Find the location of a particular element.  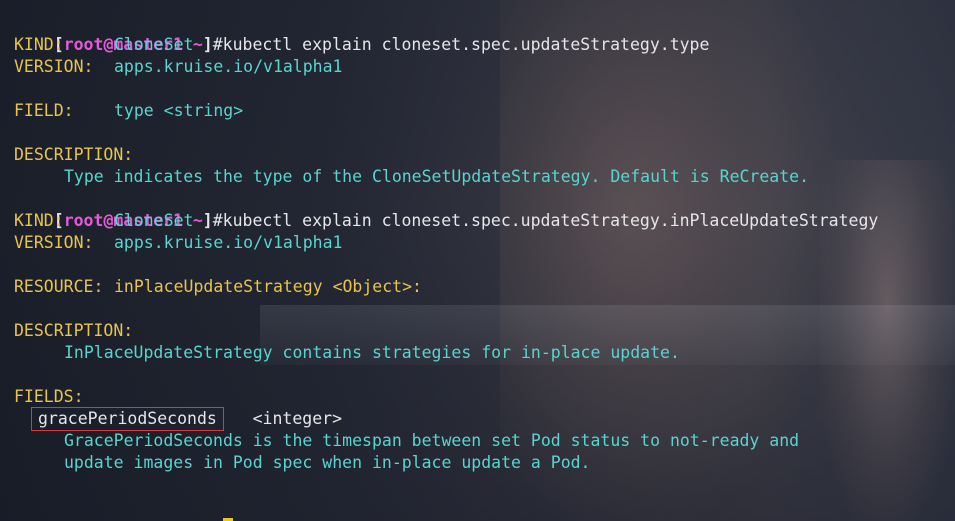

fields-heading: FIELDS: is located at coordinates (49, 396).